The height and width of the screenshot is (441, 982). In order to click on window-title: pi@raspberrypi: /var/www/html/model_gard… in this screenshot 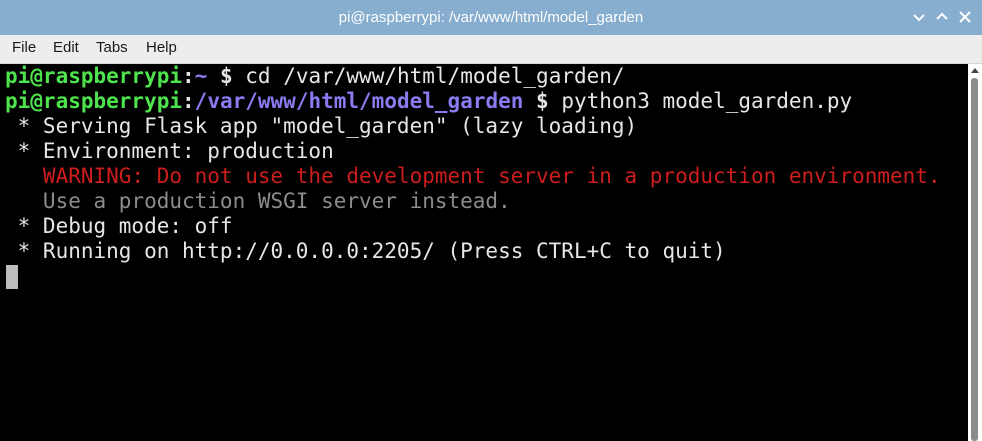, I will do `click(491, 17)`.